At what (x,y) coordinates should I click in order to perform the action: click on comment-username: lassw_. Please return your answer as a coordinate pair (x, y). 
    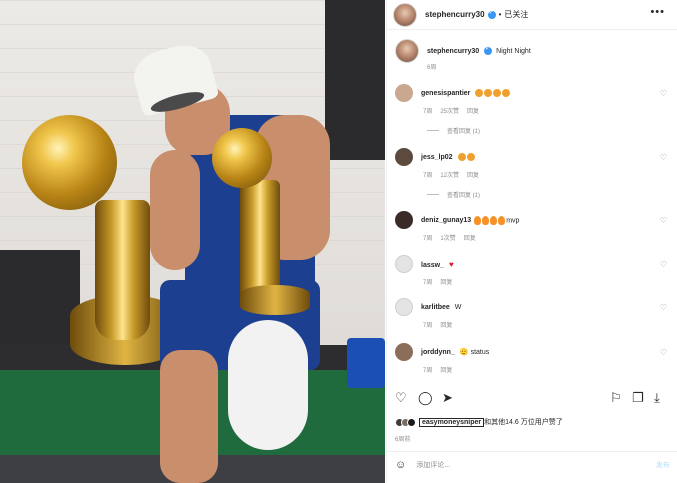
    Looking at the image, I should click on (432, 265).